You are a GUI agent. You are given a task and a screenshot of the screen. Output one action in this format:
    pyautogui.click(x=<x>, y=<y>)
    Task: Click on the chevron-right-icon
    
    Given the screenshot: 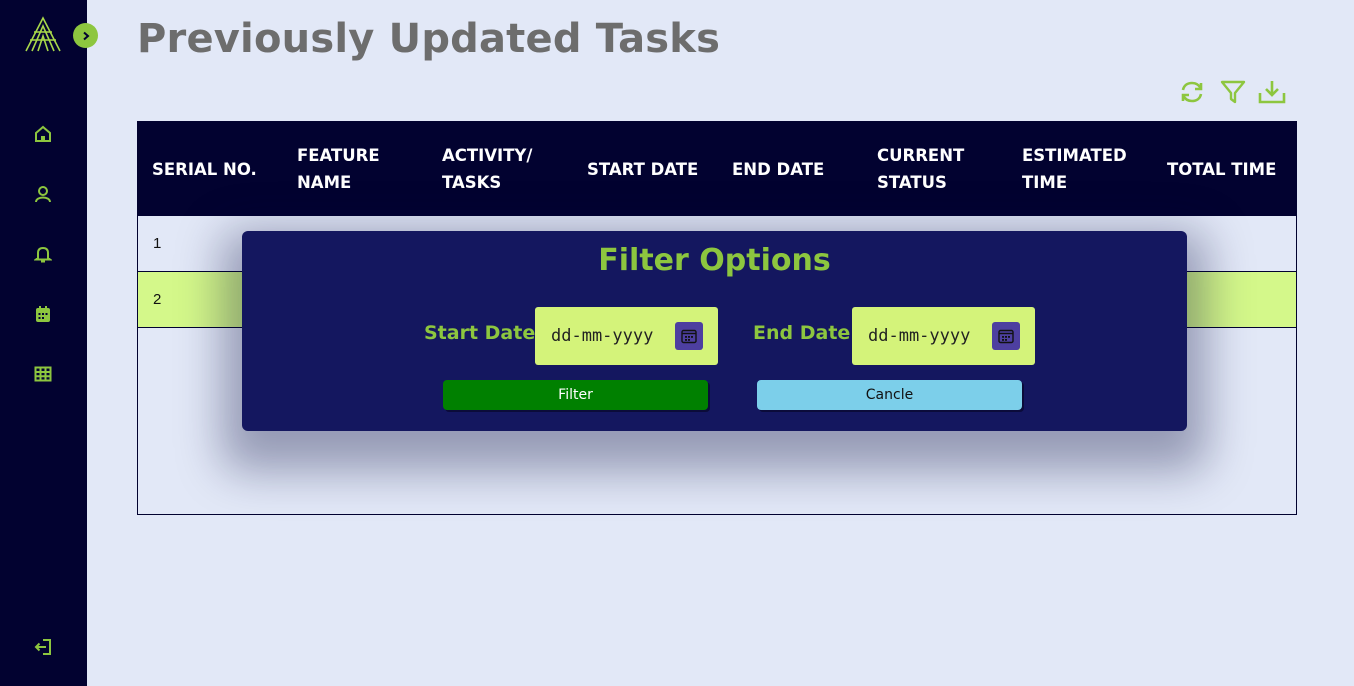 What is the action you would take?
    pyautogui.click(x=86, y=35)
    